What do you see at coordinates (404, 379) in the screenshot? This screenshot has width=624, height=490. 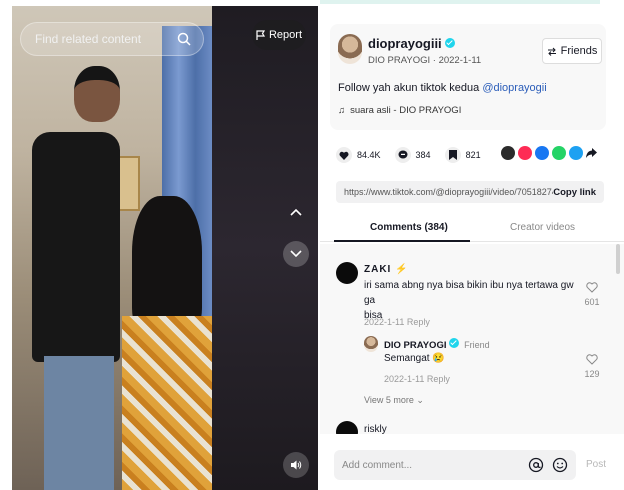 I see `reply-date: 2022-1-11` at bounding box center [404, 379].